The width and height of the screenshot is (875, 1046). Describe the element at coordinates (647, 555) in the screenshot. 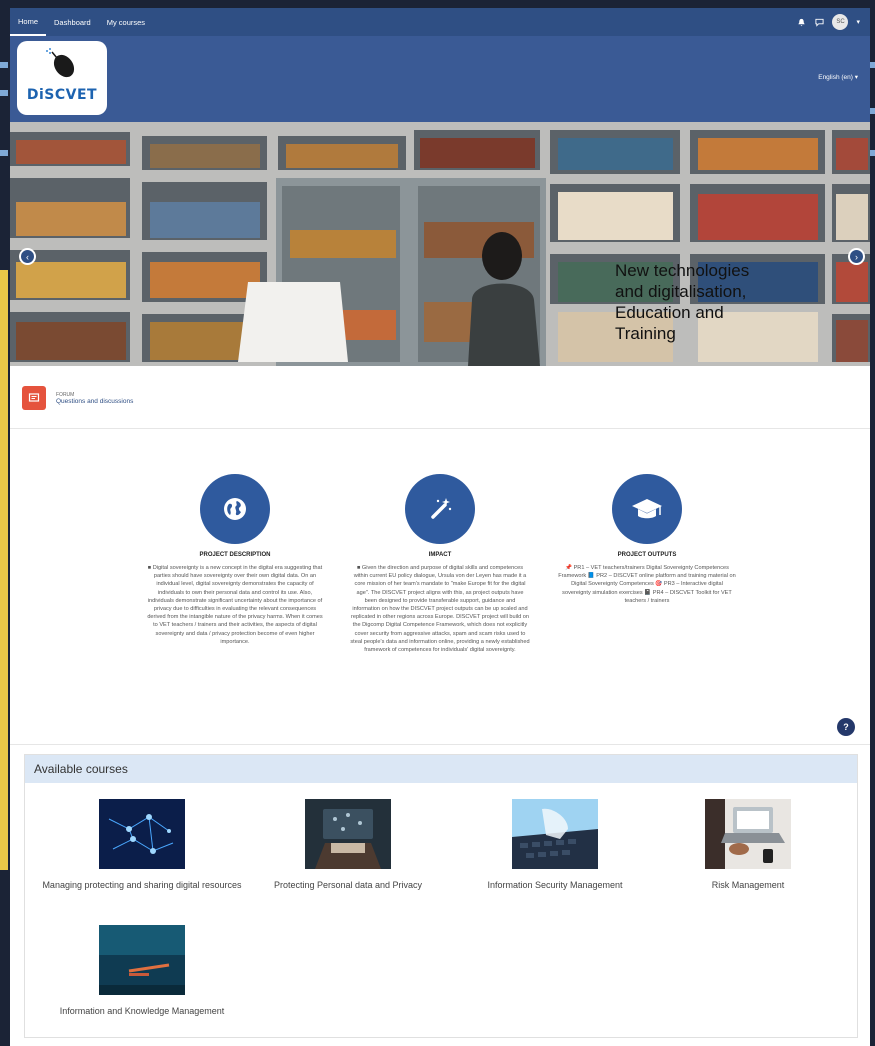

I see `project-outputs-title: PROJECT OUTPUTS` at that location.